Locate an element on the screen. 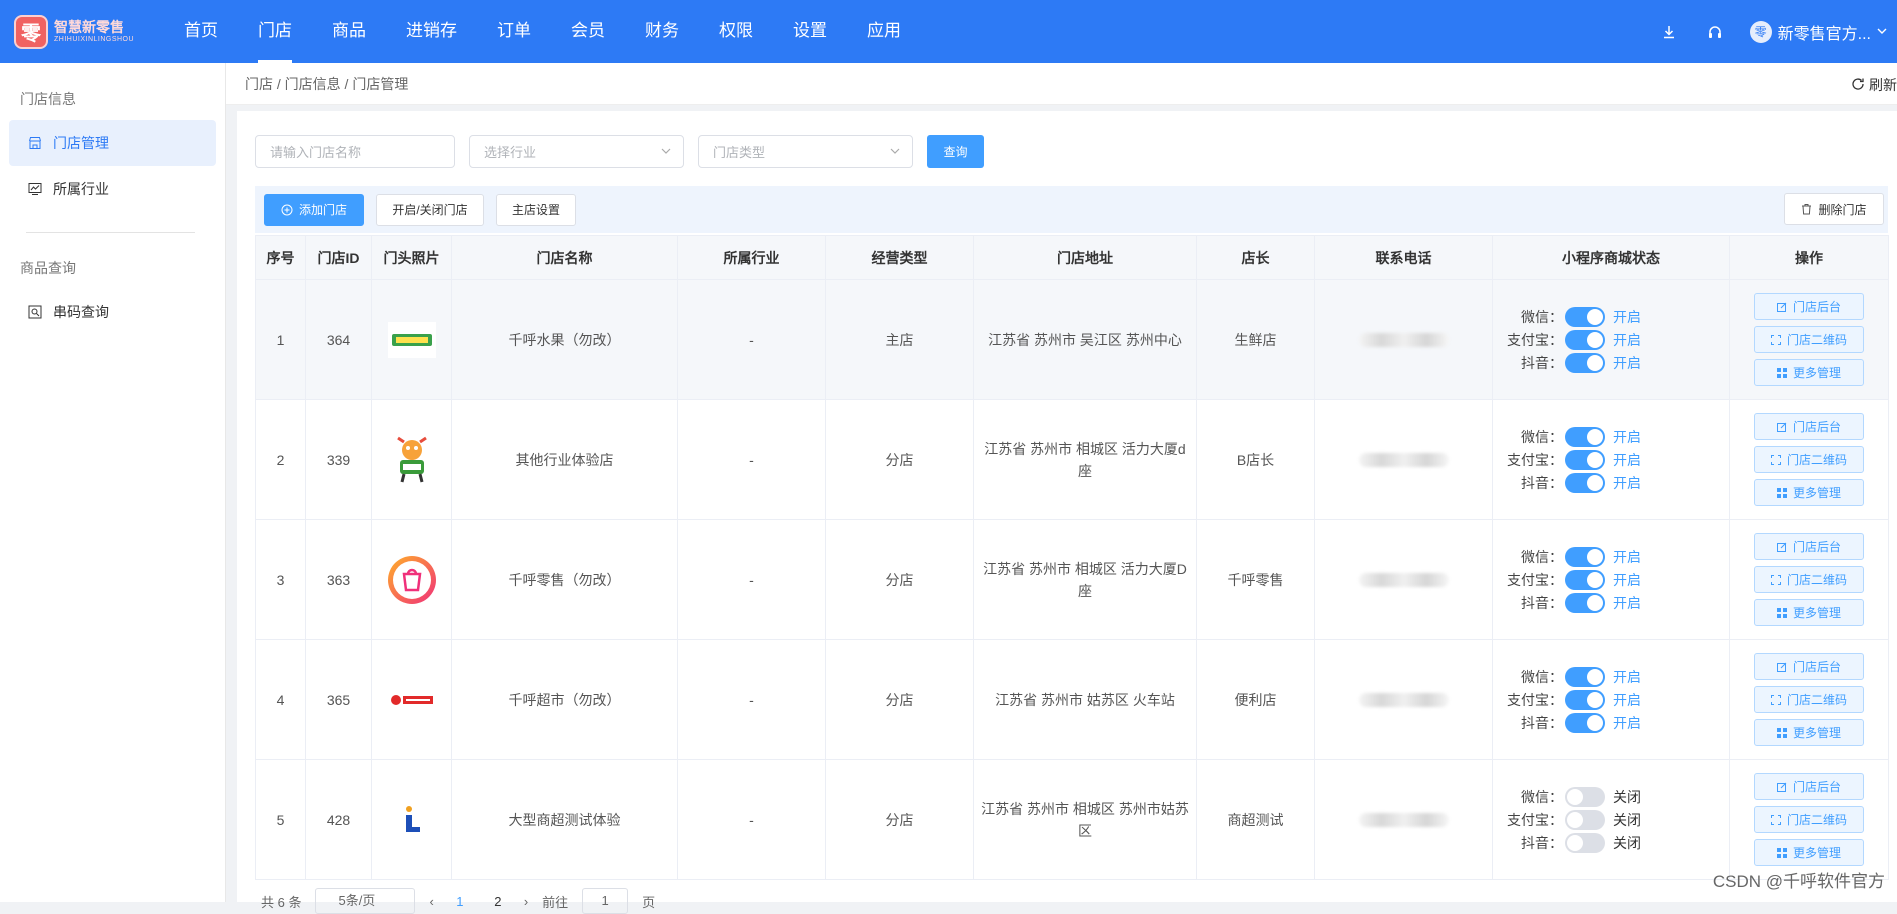 This screenshot has height=914, width=1897. add-store-button: 添加门店 is located at coordinates (314, 210).